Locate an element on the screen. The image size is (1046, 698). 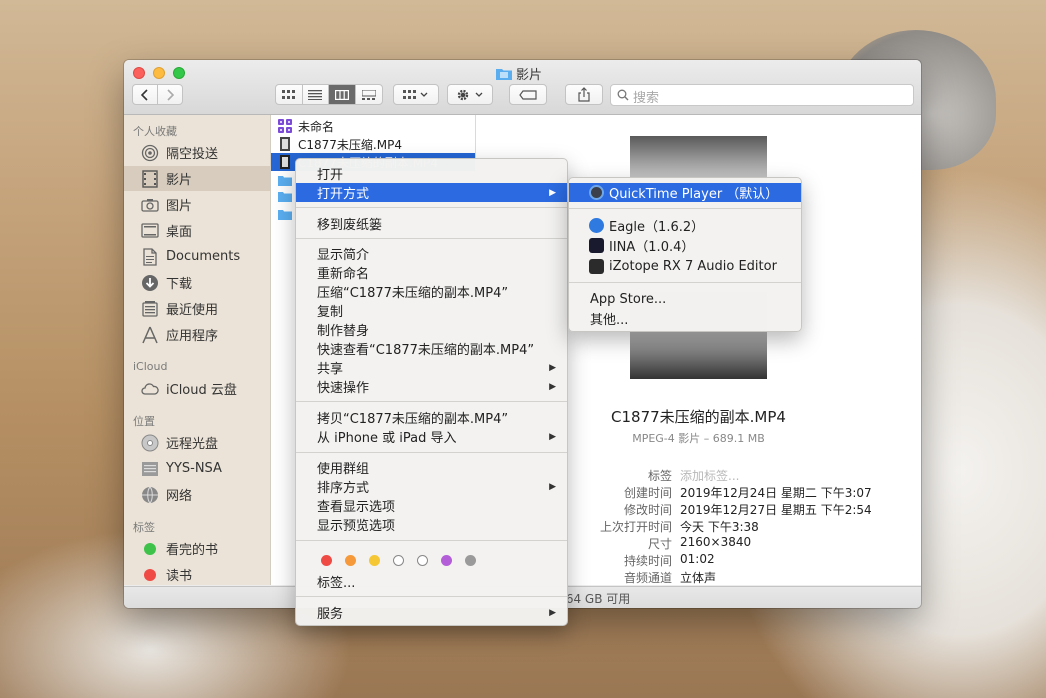
list-icon is located at coordinates (315, 94).